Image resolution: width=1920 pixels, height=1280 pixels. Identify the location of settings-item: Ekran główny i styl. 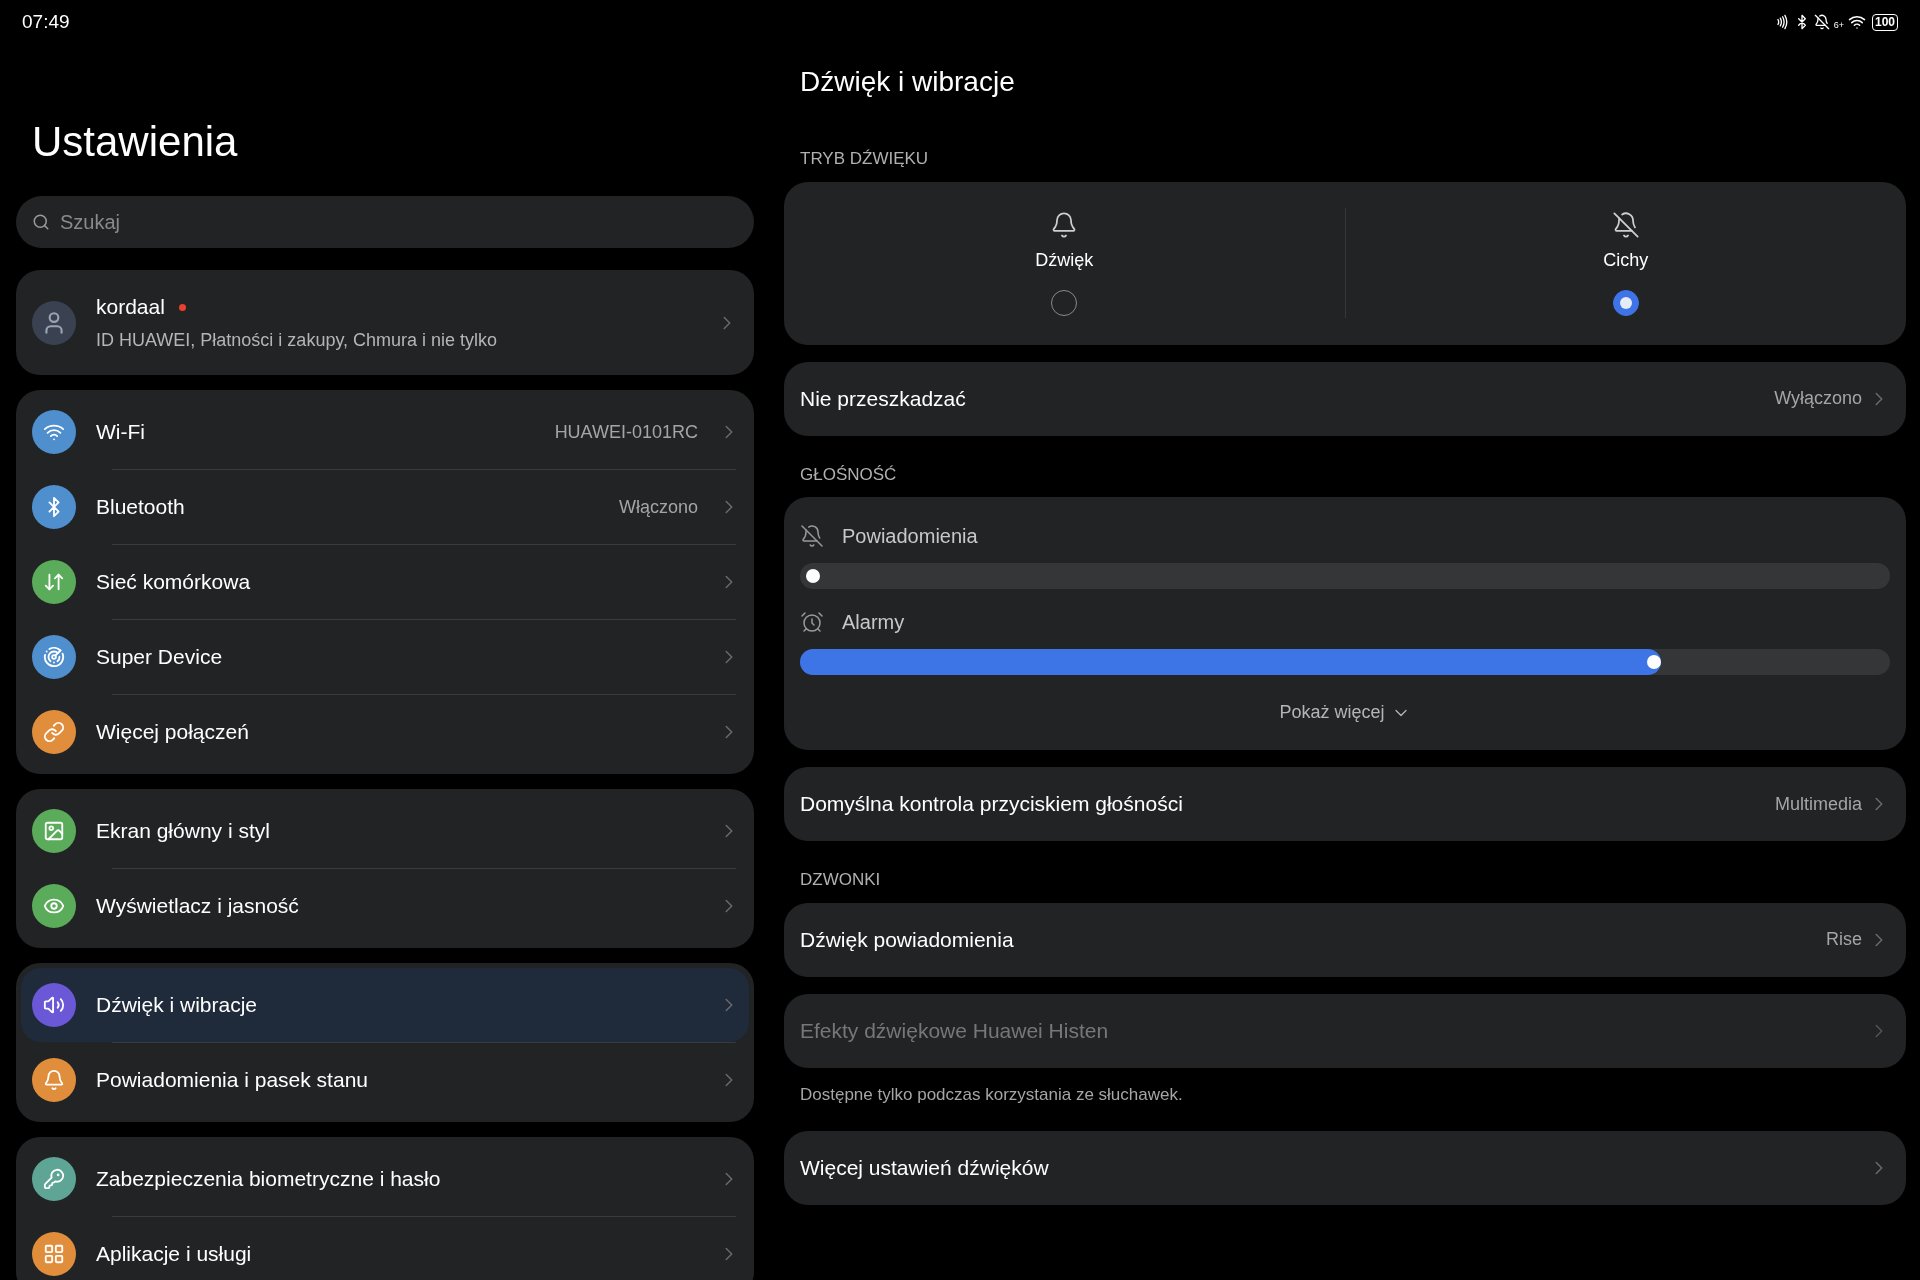
(385, 831).